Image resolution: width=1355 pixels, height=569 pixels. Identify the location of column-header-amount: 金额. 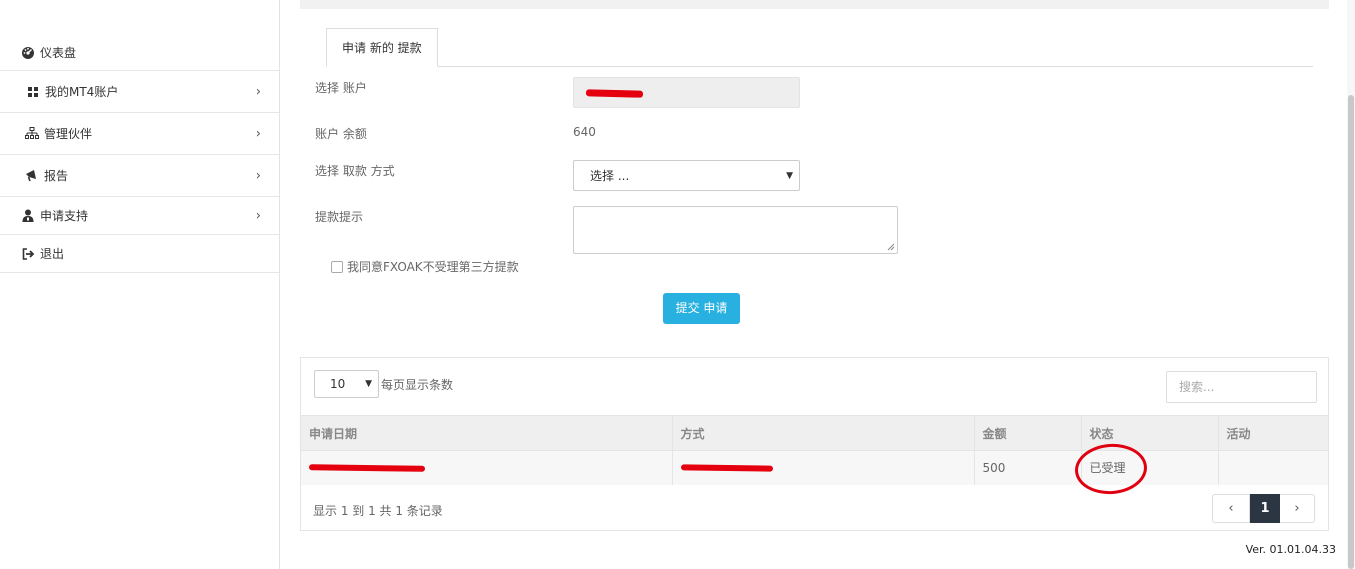
(1028, 433).